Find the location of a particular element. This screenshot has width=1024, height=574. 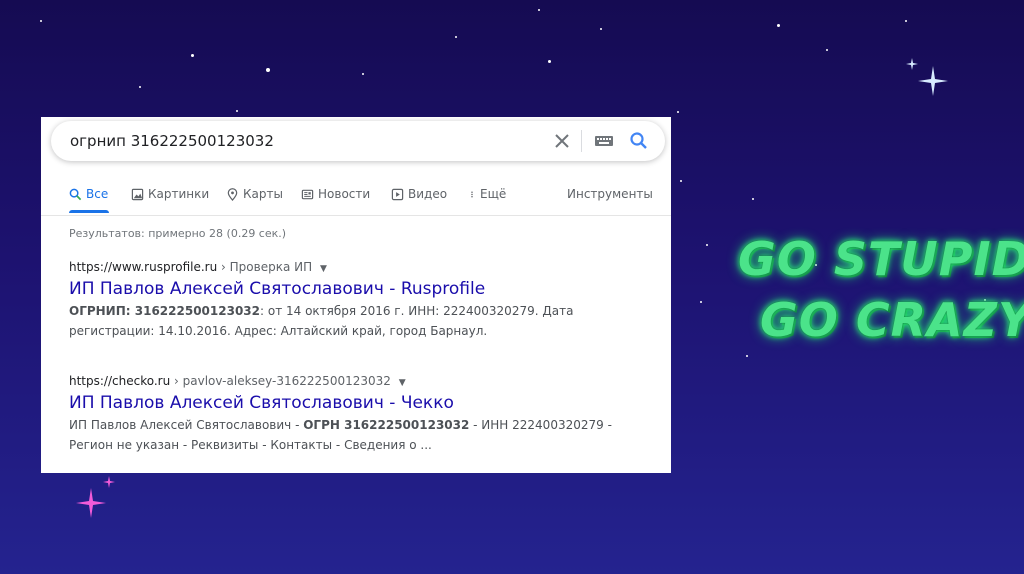

result-breadcrumb: › Проверка ИП is located at coordinates (267, 267).